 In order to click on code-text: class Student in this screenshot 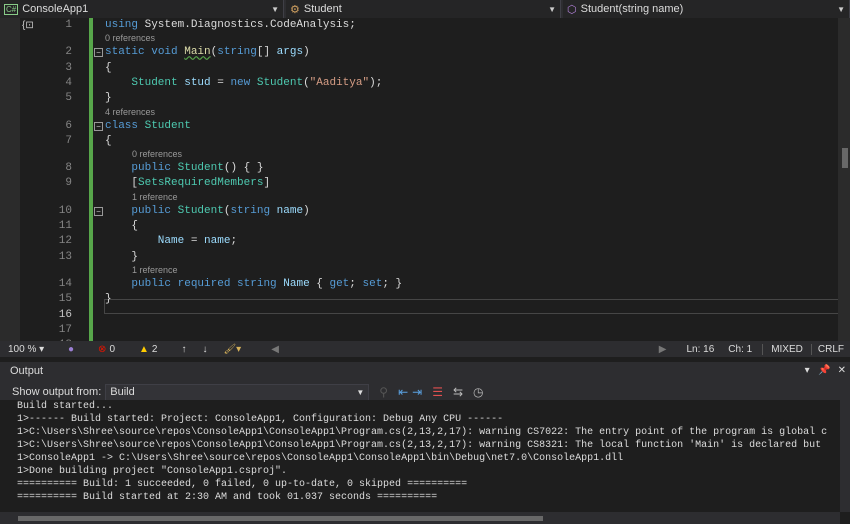, I will do `click(148, 126)`.